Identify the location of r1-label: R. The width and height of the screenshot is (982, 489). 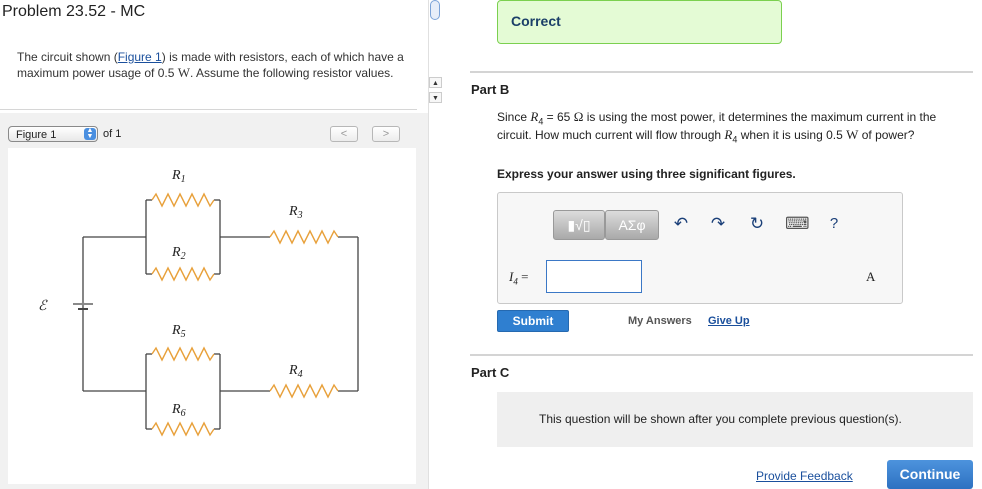
(176, 175).